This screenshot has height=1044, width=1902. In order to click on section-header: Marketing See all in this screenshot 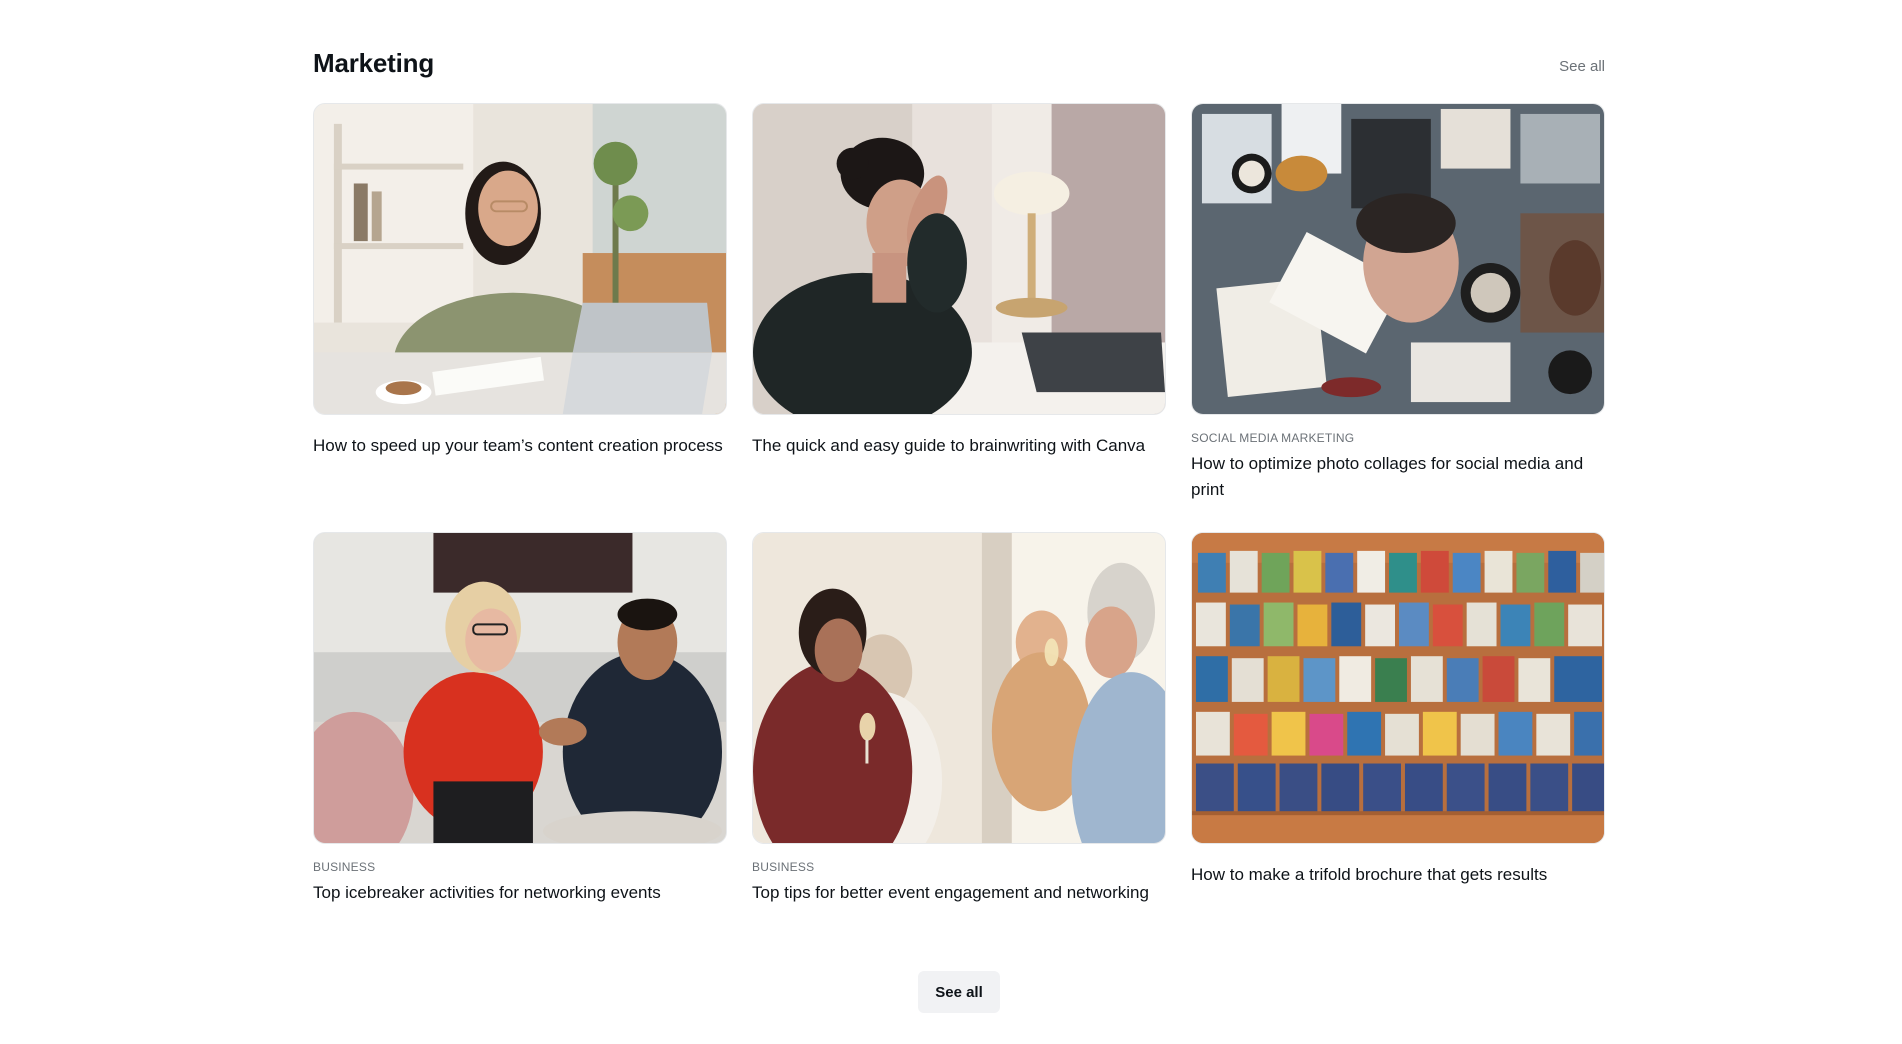, I will do `click(959, 62)`.